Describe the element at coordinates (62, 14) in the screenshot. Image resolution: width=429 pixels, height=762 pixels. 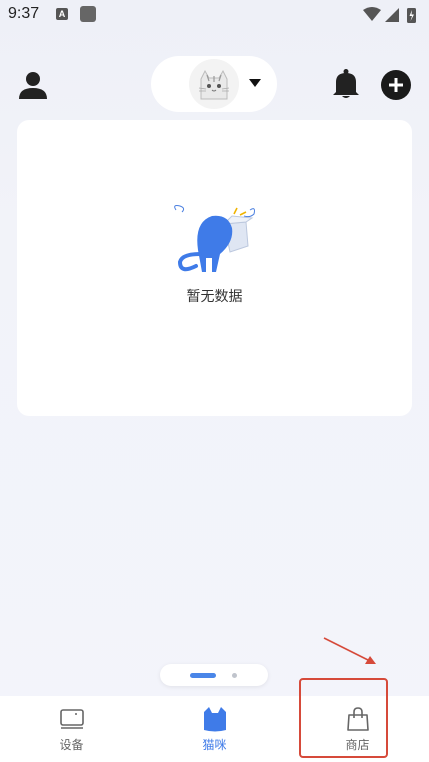
I see `notification-a-icon: A` at that location.